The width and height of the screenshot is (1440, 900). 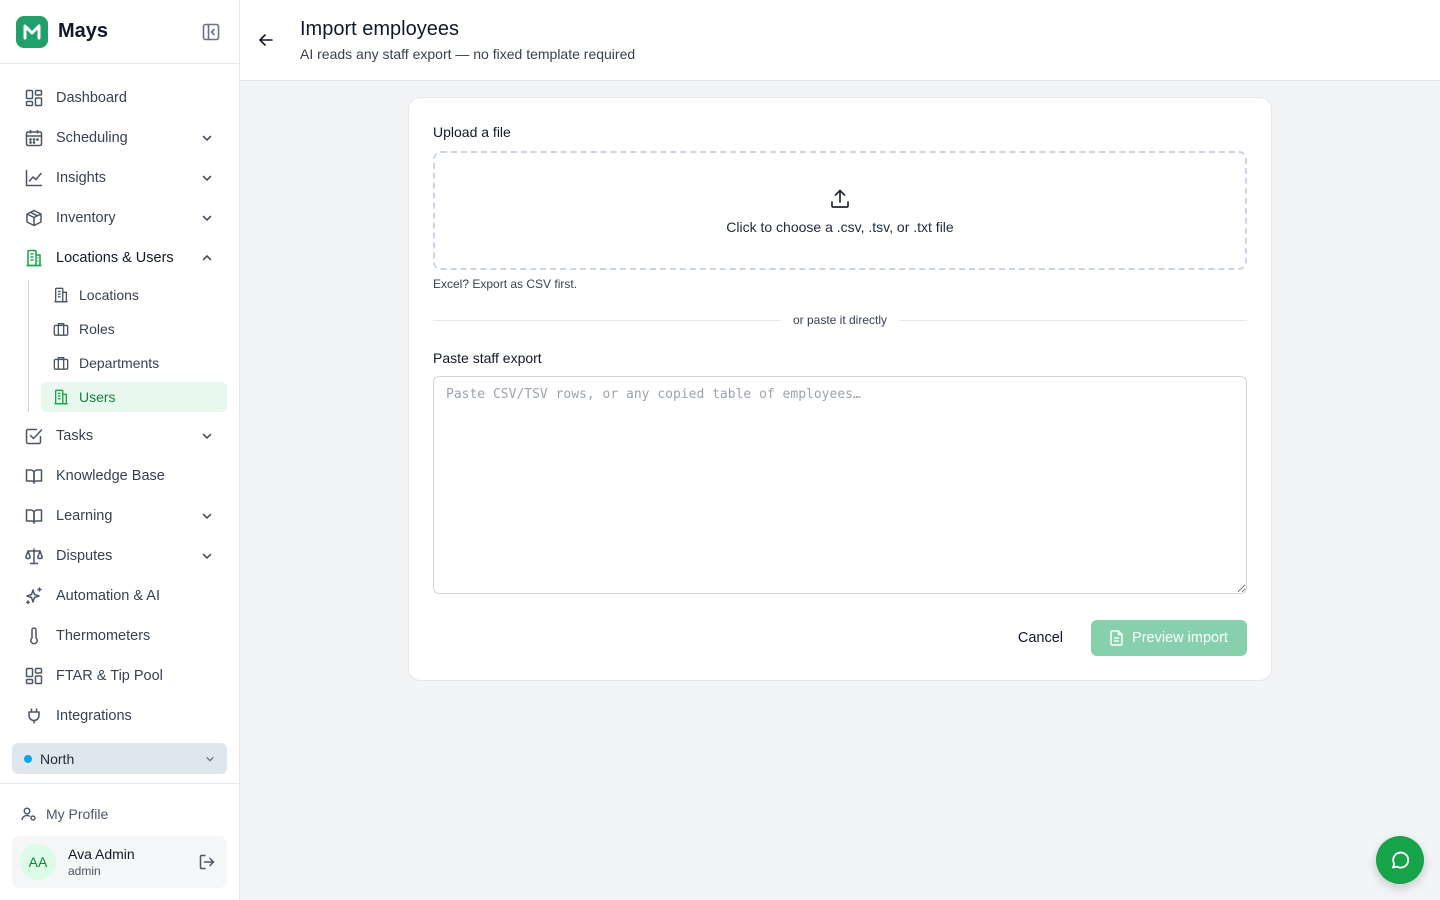 What do you see at coordinates (109, 676) in the screenshot?
I see `sidebar-item-label: FTAR & Tip Pool` at bounding box center [109, 676].